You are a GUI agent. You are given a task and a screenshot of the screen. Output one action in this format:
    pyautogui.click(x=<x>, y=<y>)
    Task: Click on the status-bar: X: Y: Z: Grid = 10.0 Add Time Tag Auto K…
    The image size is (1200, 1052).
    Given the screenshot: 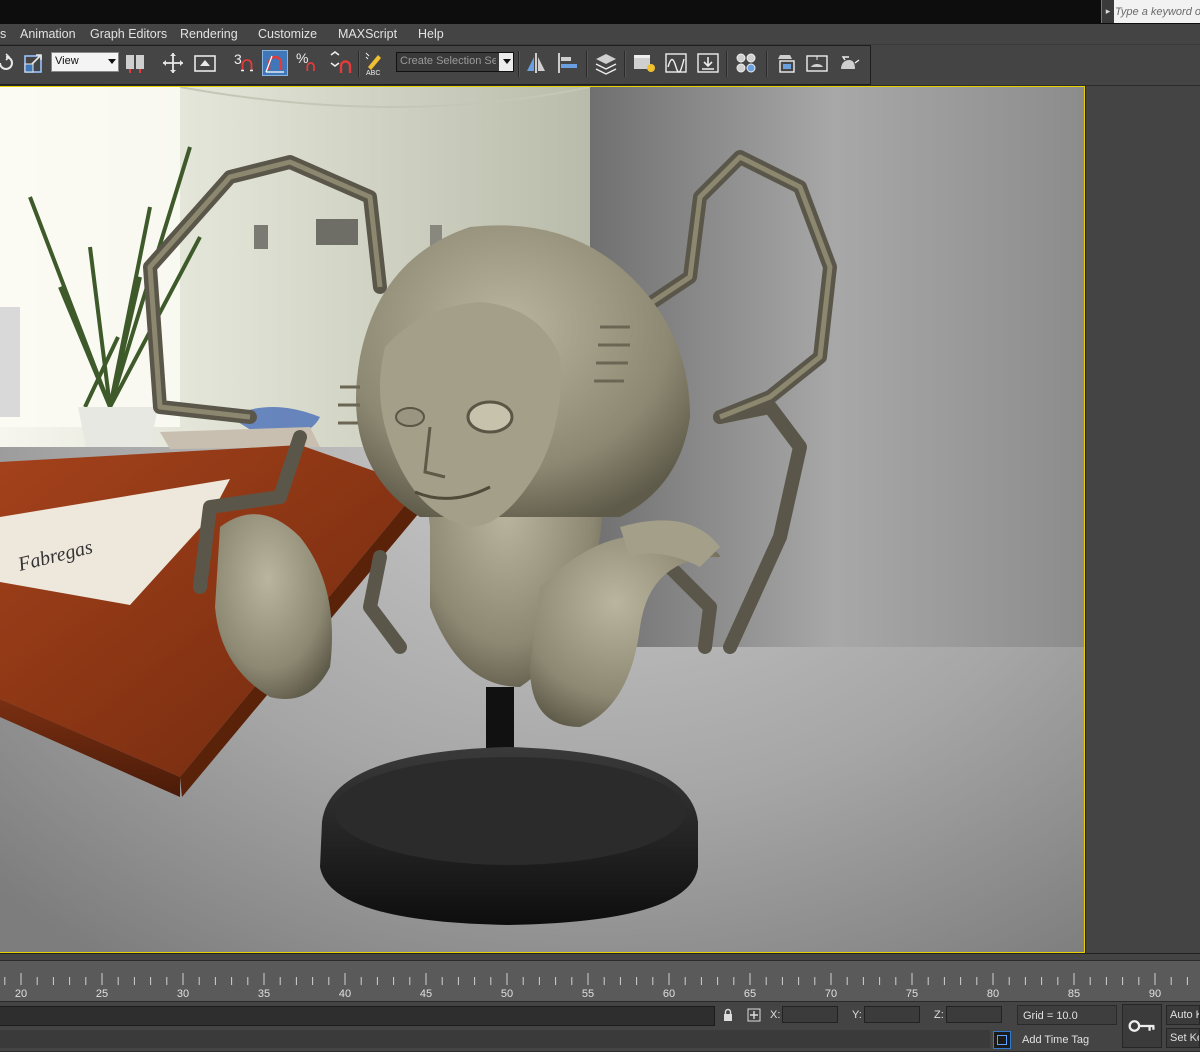 What is the action you would take?
    pyautogui.click(x=600, y=1026)
    